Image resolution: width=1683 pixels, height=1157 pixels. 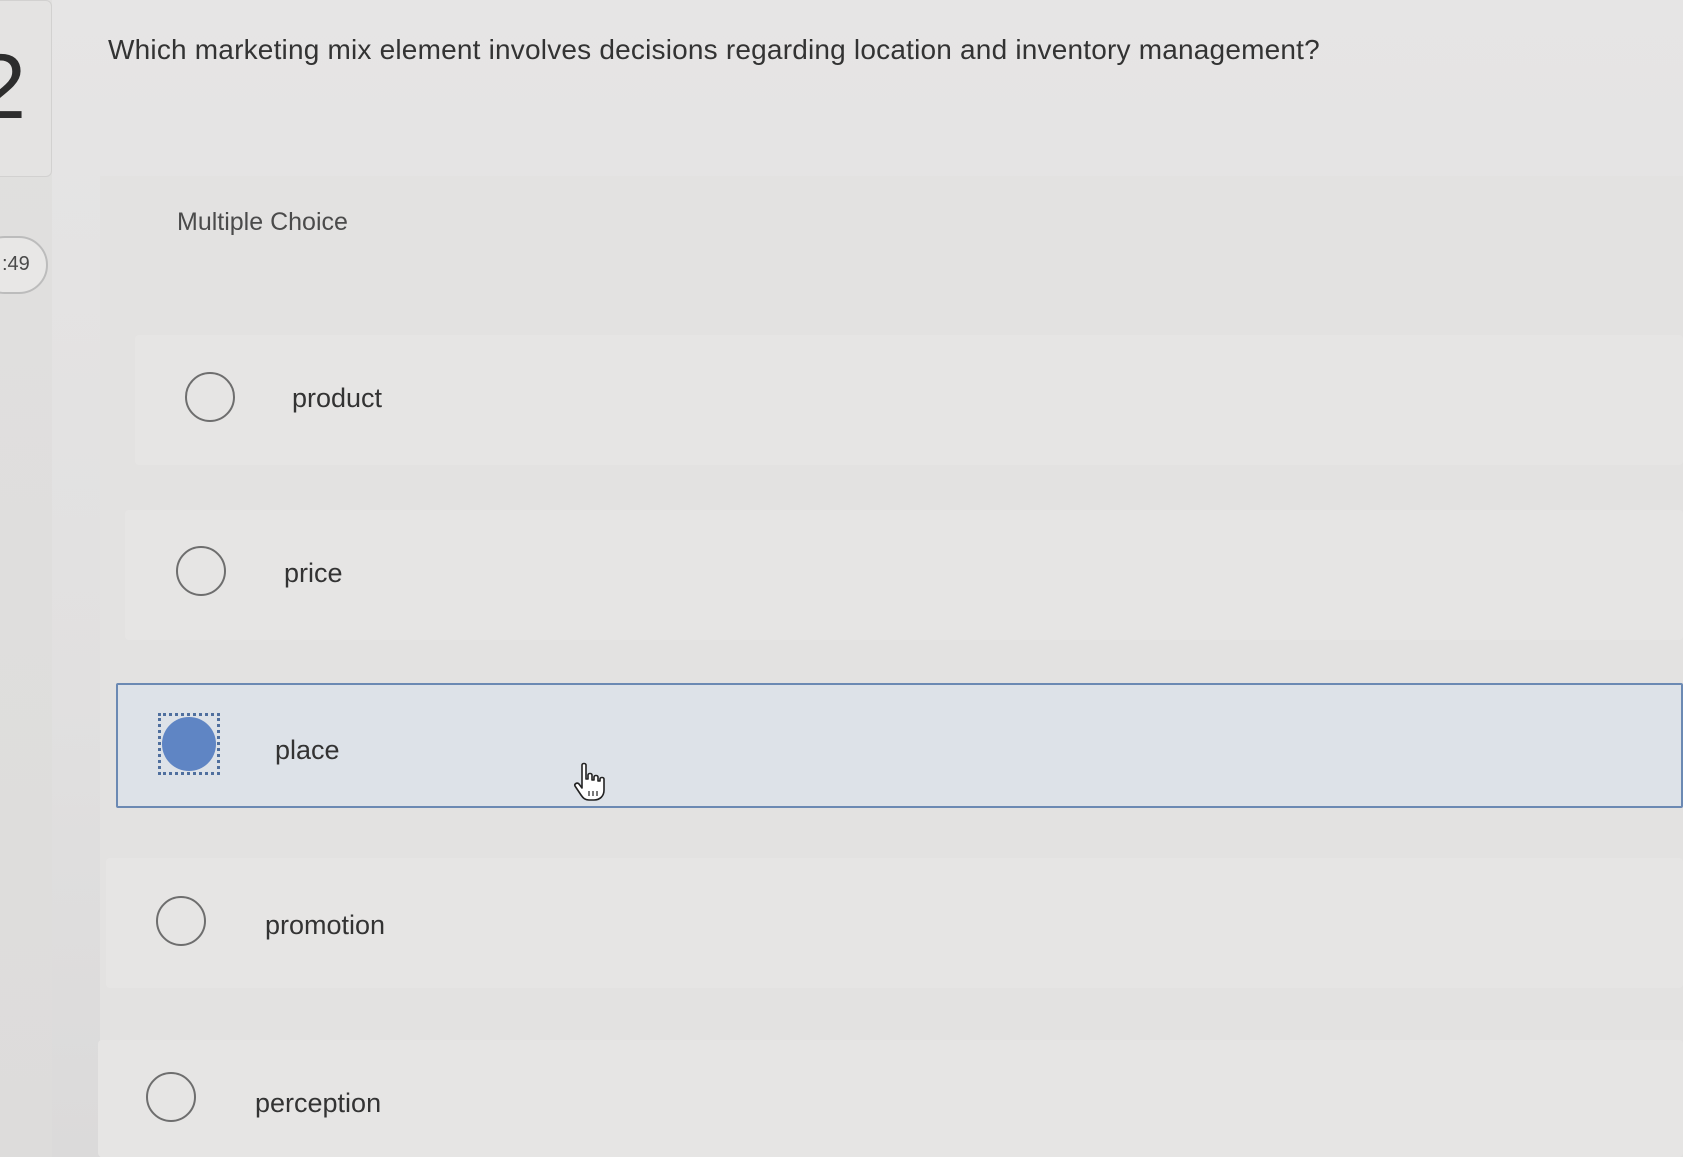 What do you see at coordinates (189, 744) in the screenshot?
I see `radio-button-place-selected` at bounding box center [189, 744].